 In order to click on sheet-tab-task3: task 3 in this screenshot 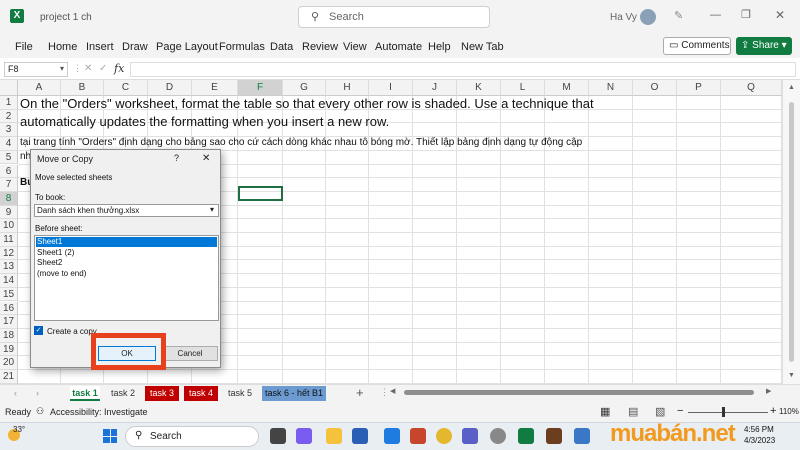, I will do `click(162, 393)`.